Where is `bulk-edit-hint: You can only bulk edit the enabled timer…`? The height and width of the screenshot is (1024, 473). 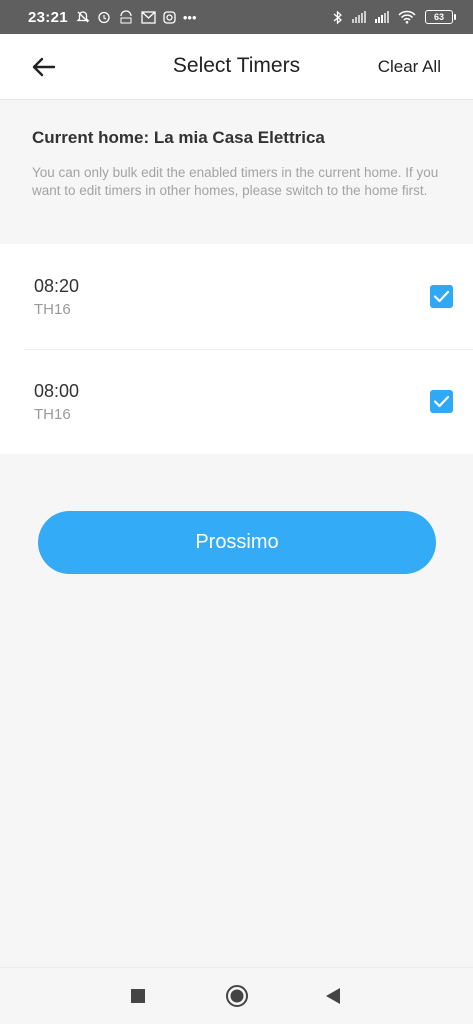
bulk-edit-hint: You can only bulk edit the enabled timer… is located at coordinates (235, 181).